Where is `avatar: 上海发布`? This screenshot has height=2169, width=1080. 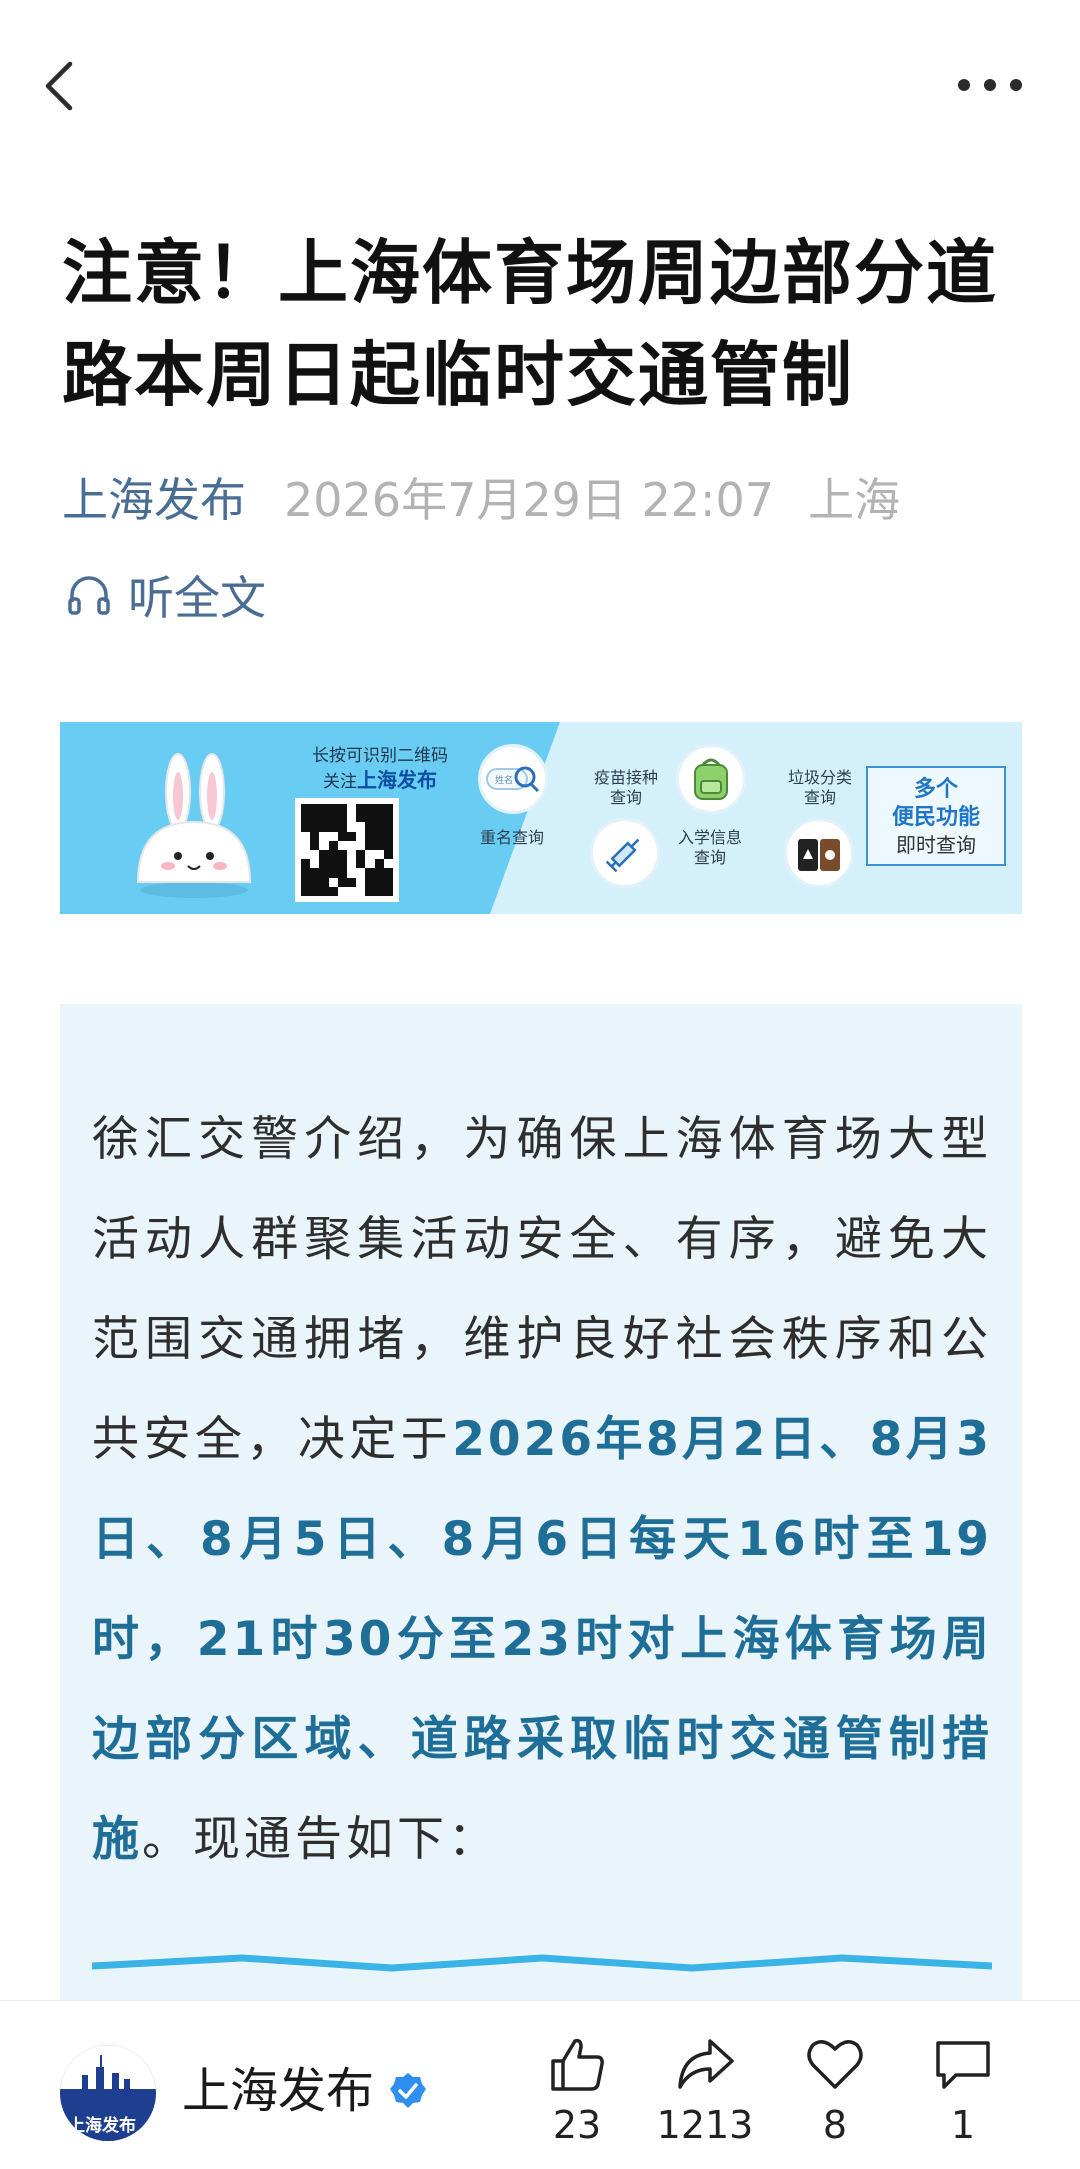
avatar: 上海发布 is located at coordinates (108, 2093).